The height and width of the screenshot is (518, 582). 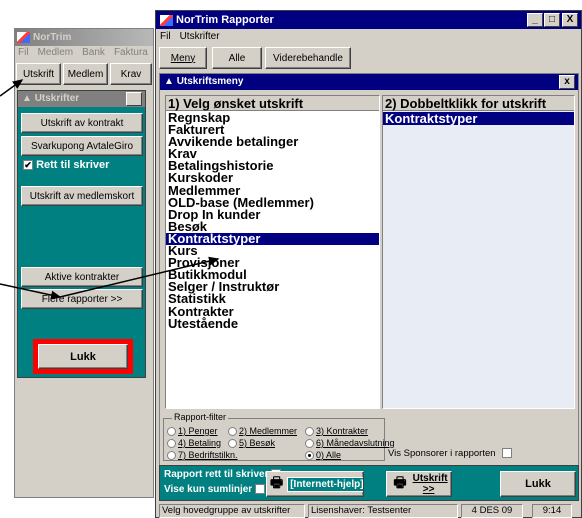 What do you see at coordinates (200, 443) in the screenshot?
I see `filter-betaling-label: 4) Betaling` at bounding box center [200, 443].